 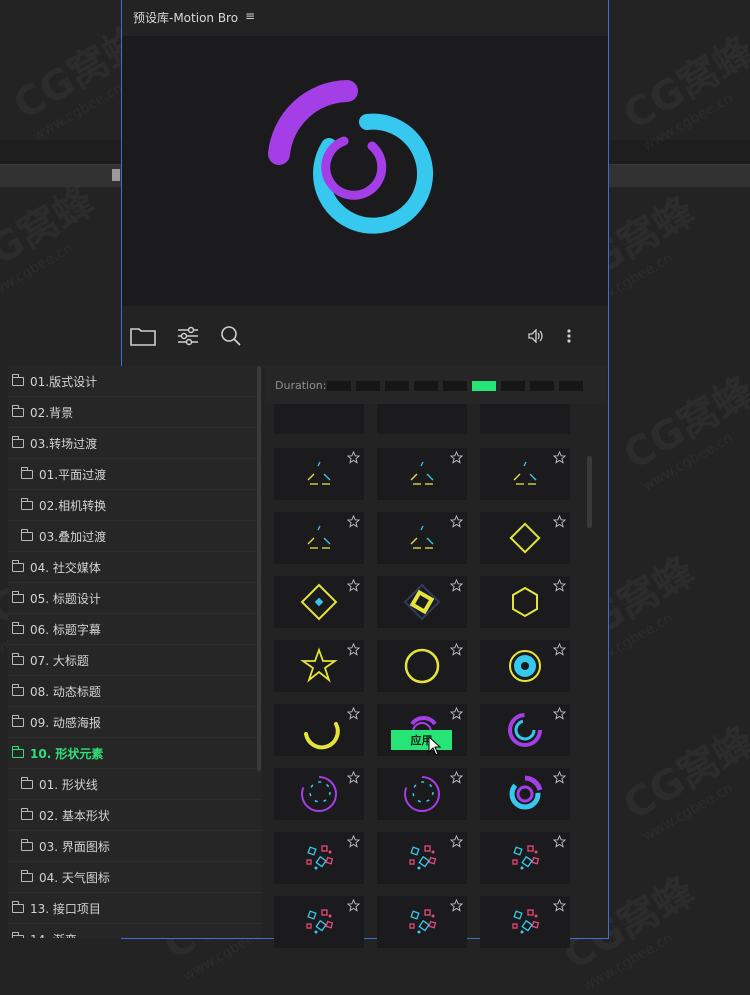 What do you see at coordinates (589, 492) in the screenshot?
I see `preset-grid-scrollbar` at bounding box center [589, 492].